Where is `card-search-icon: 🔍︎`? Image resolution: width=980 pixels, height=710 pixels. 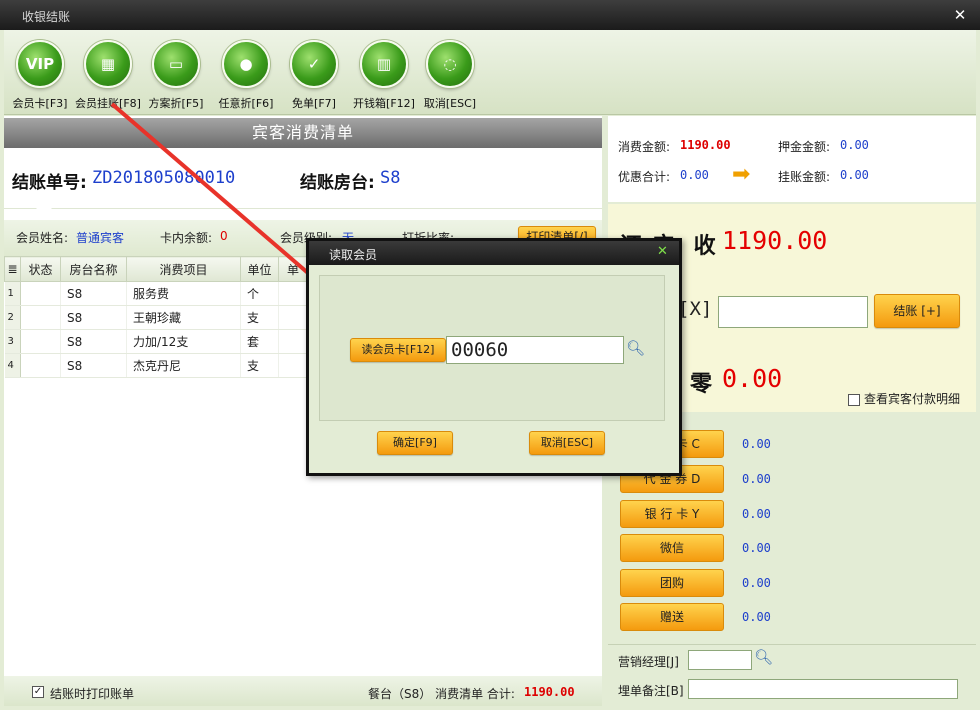 card-search-icon: 🔍︎ is located at coordinates (635, 348).